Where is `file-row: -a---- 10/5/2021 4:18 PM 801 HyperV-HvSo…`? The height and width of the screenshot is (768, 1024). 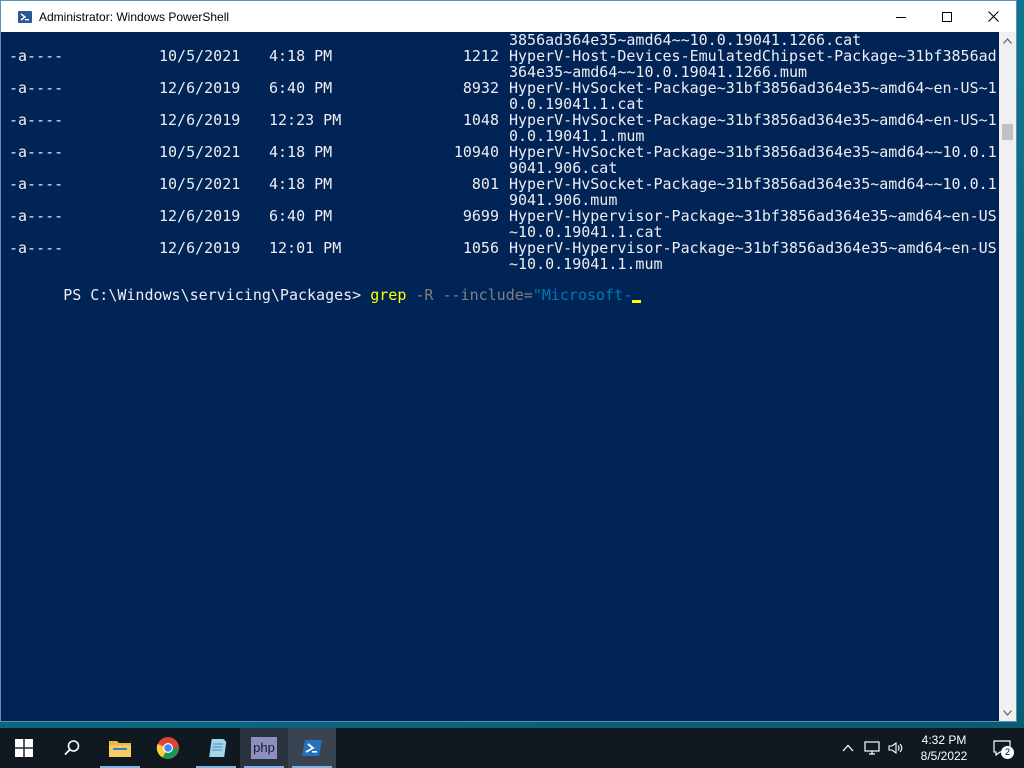
file-row: -a---- 10/5/2021 4:18 PM 801 HyperV-HvSo… is located at coordinates (500, 192).